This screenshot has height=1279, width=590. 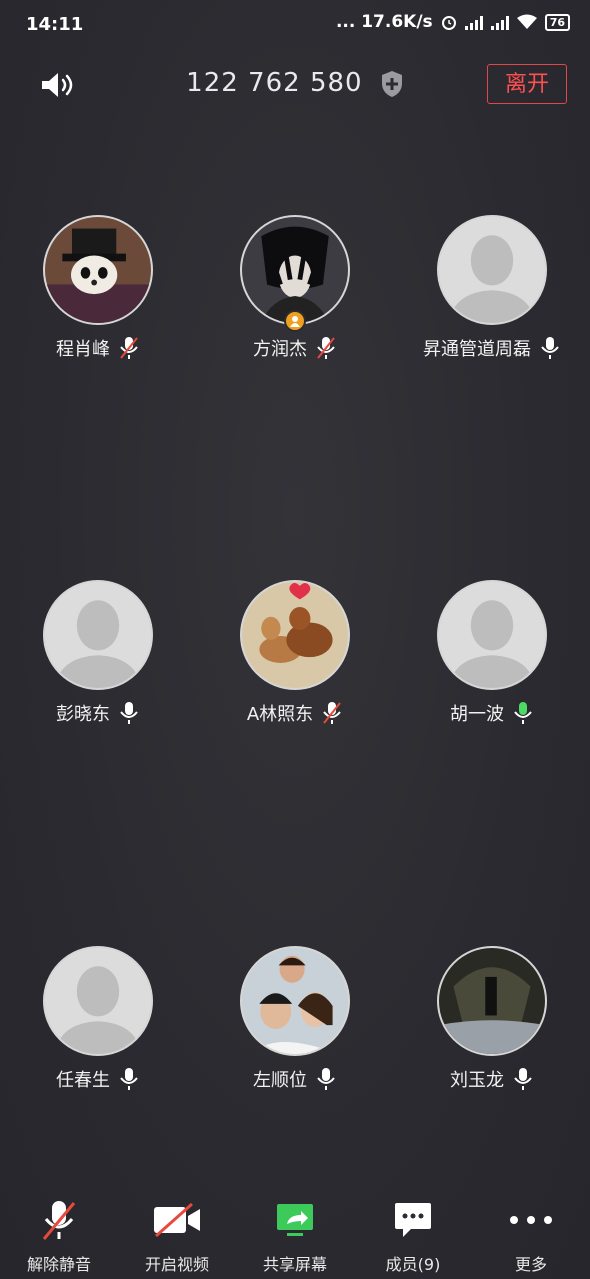 I want to click on start-video-button: 开启视频, so click(x=177, y=1235).